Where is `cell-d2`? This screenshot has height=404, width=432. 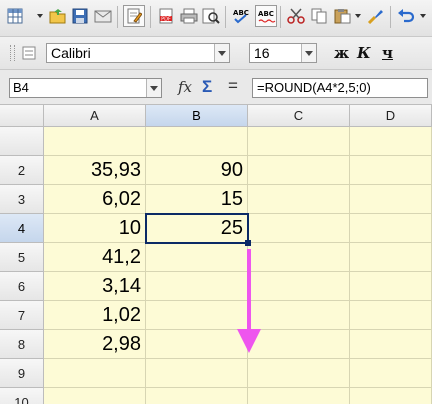
cell-d2 is located at coordinates (391, 170).